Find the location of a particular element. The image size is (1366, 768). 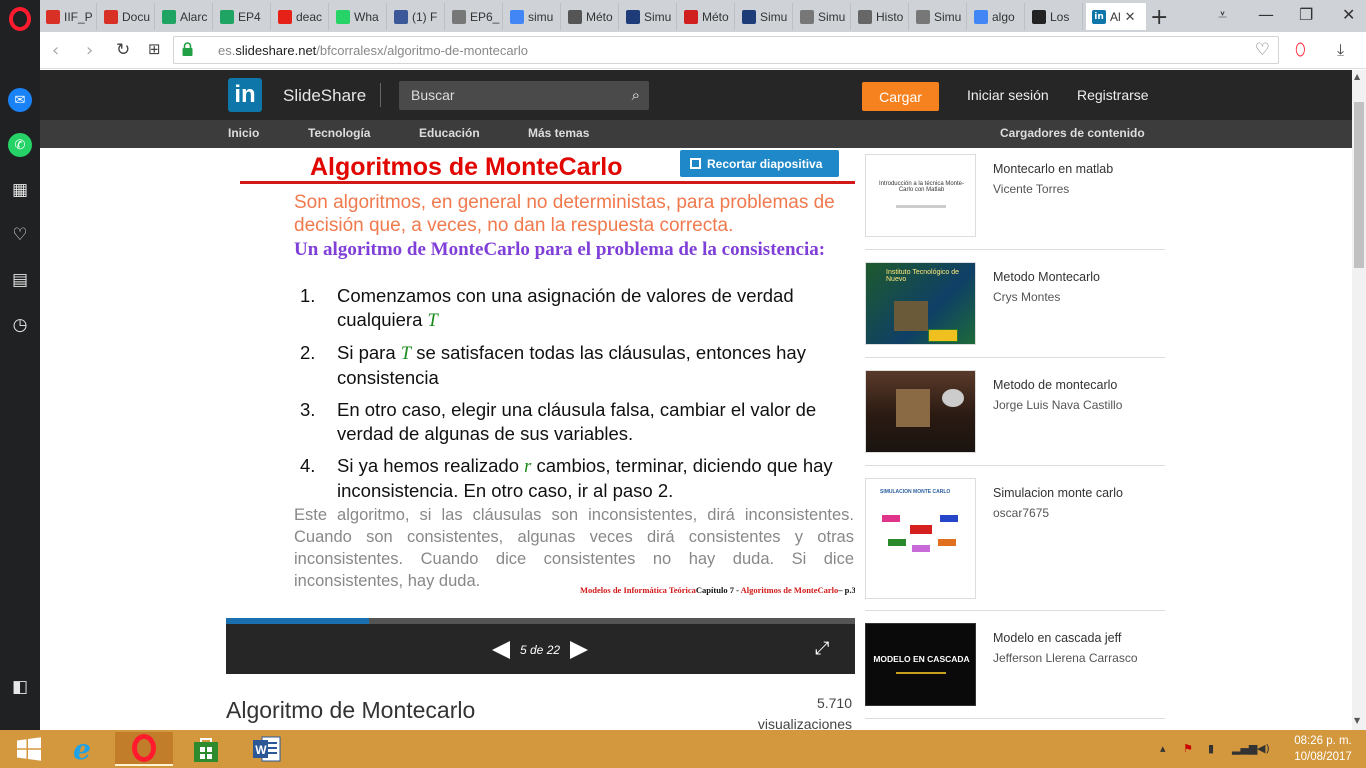

close-window-icon: ✕ is located at coordinates (1348, 14).